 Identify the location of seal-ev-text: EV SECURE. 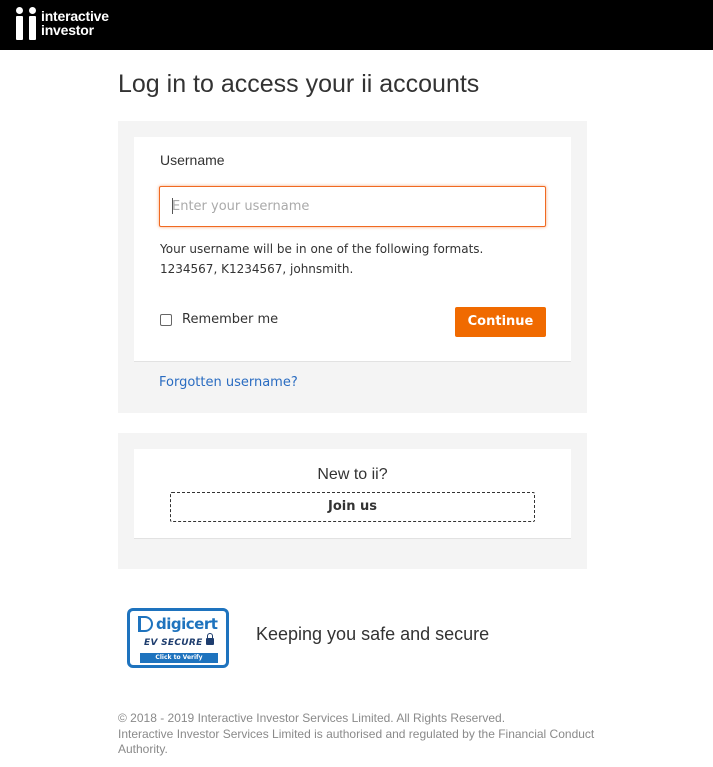
(173, 643).